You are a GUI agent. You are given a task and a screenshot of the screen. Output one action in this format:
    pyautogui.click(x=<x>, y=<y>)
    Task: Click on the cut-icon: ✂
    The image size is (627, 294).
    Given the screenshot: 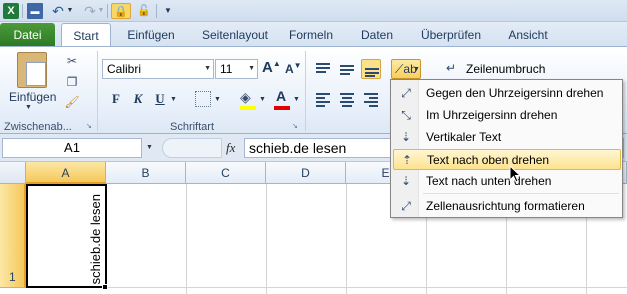 What is the action you would take?
    pyautogui.click(x=72, y=61)
    